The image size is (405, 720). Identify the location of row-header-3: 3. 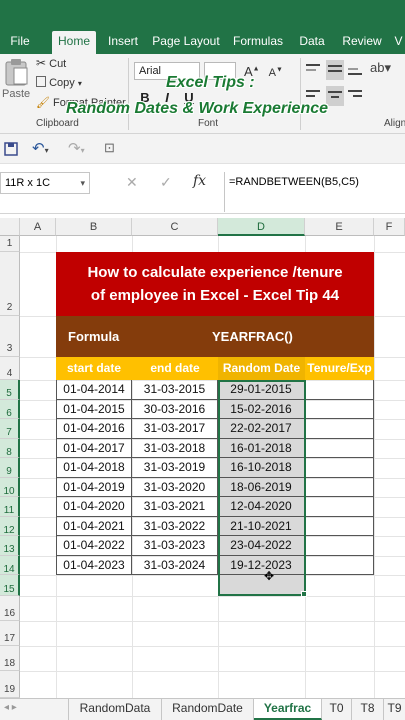
(10, 336).